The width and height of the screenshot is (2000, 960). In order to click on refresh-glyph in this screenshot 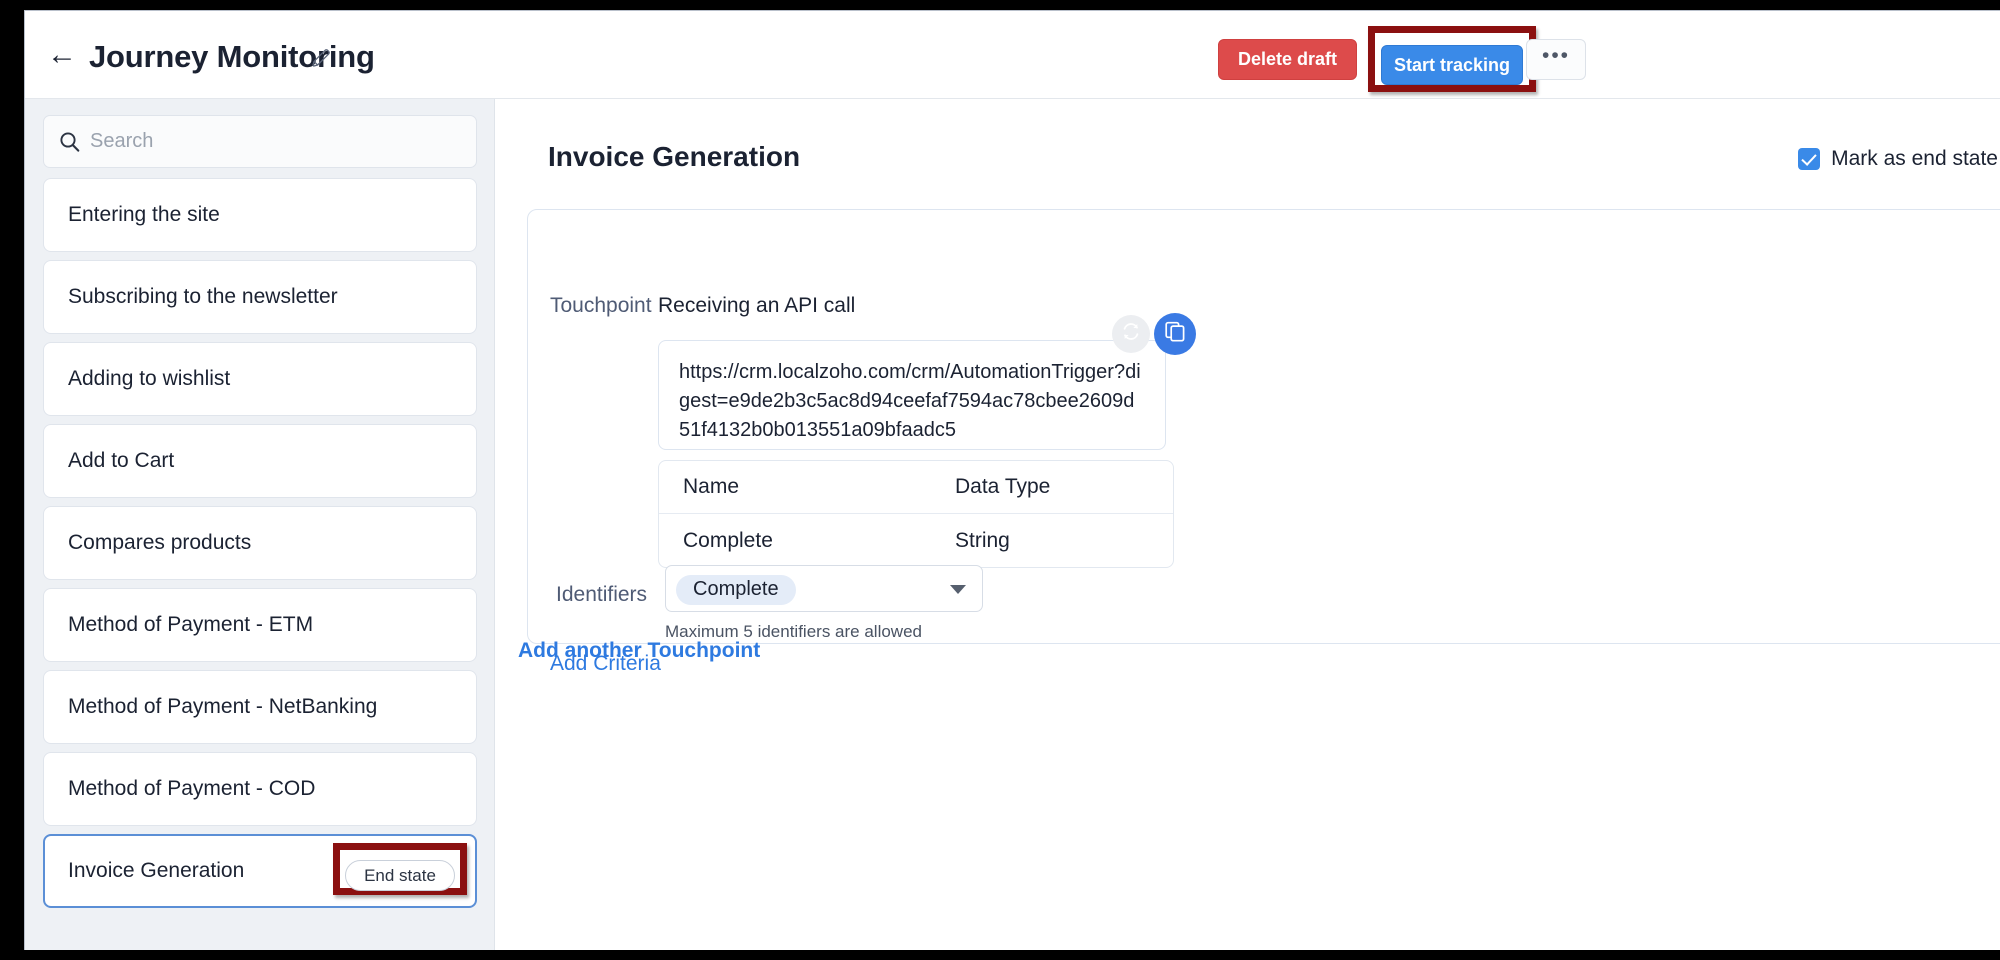, I will do `click(1131, 334)`.